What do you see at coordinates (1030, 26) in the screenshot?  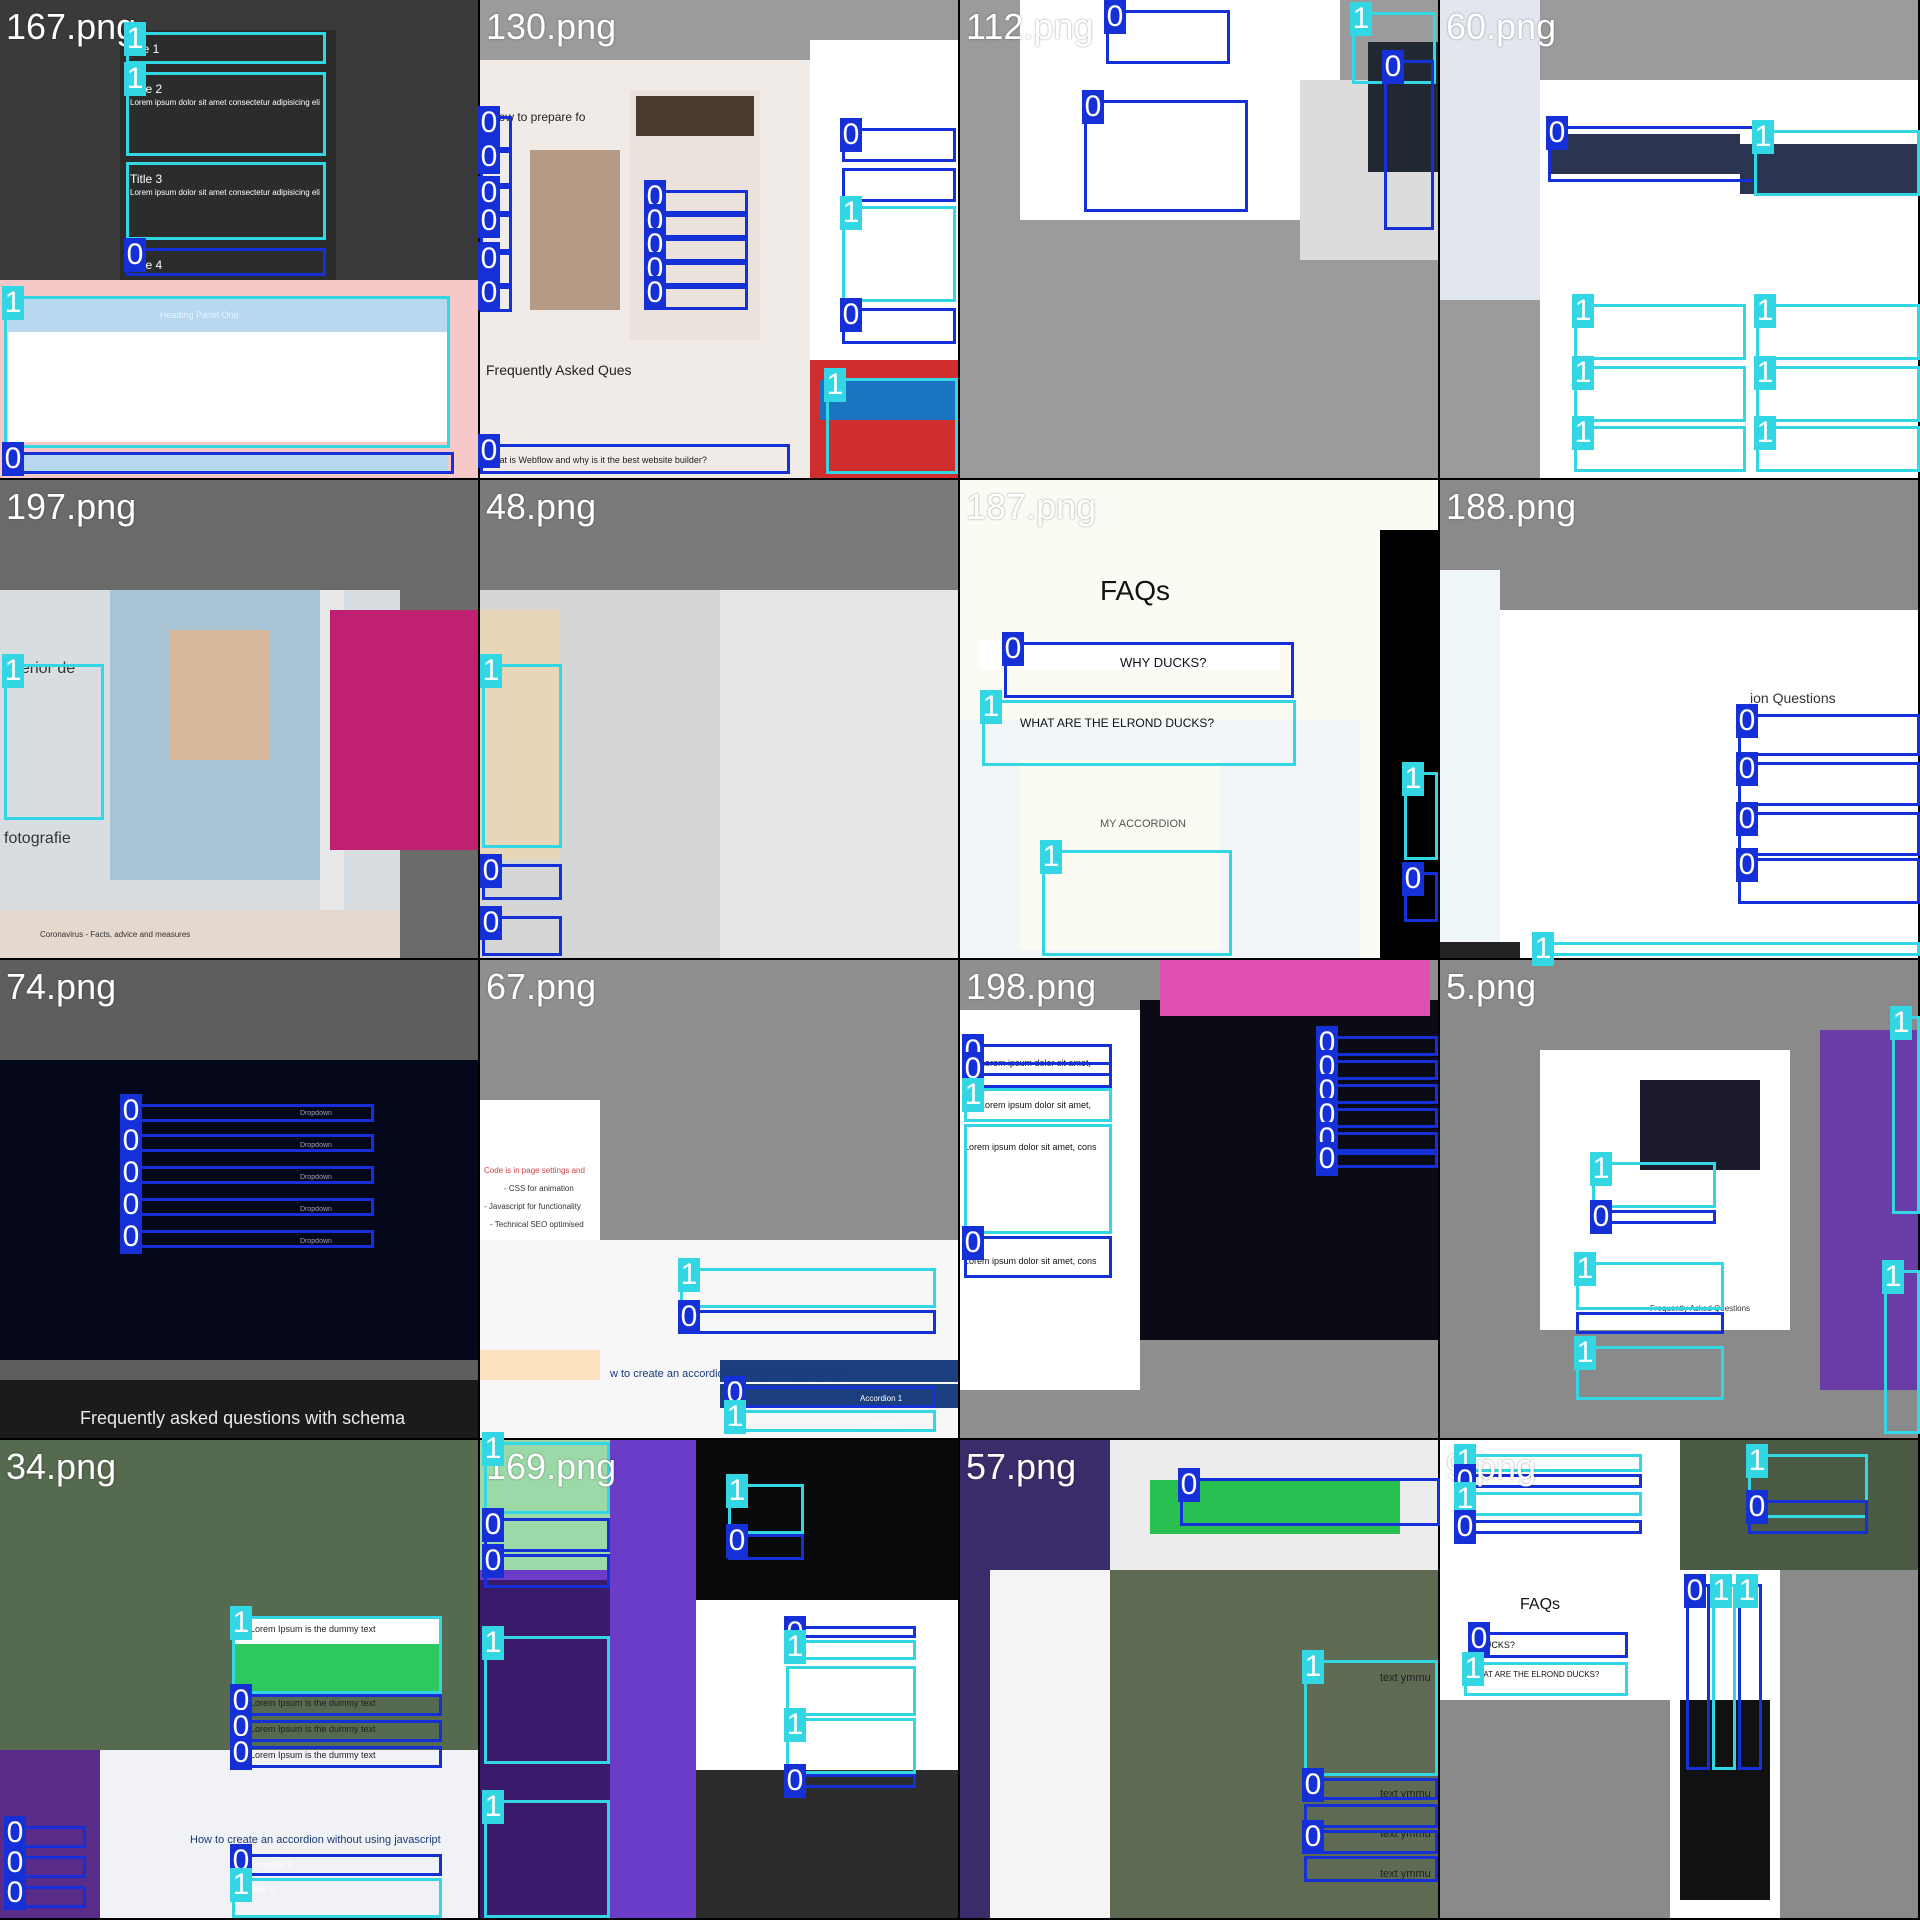 I see `tile-filename-label: 112.png` at bounding box center [1030, 26].